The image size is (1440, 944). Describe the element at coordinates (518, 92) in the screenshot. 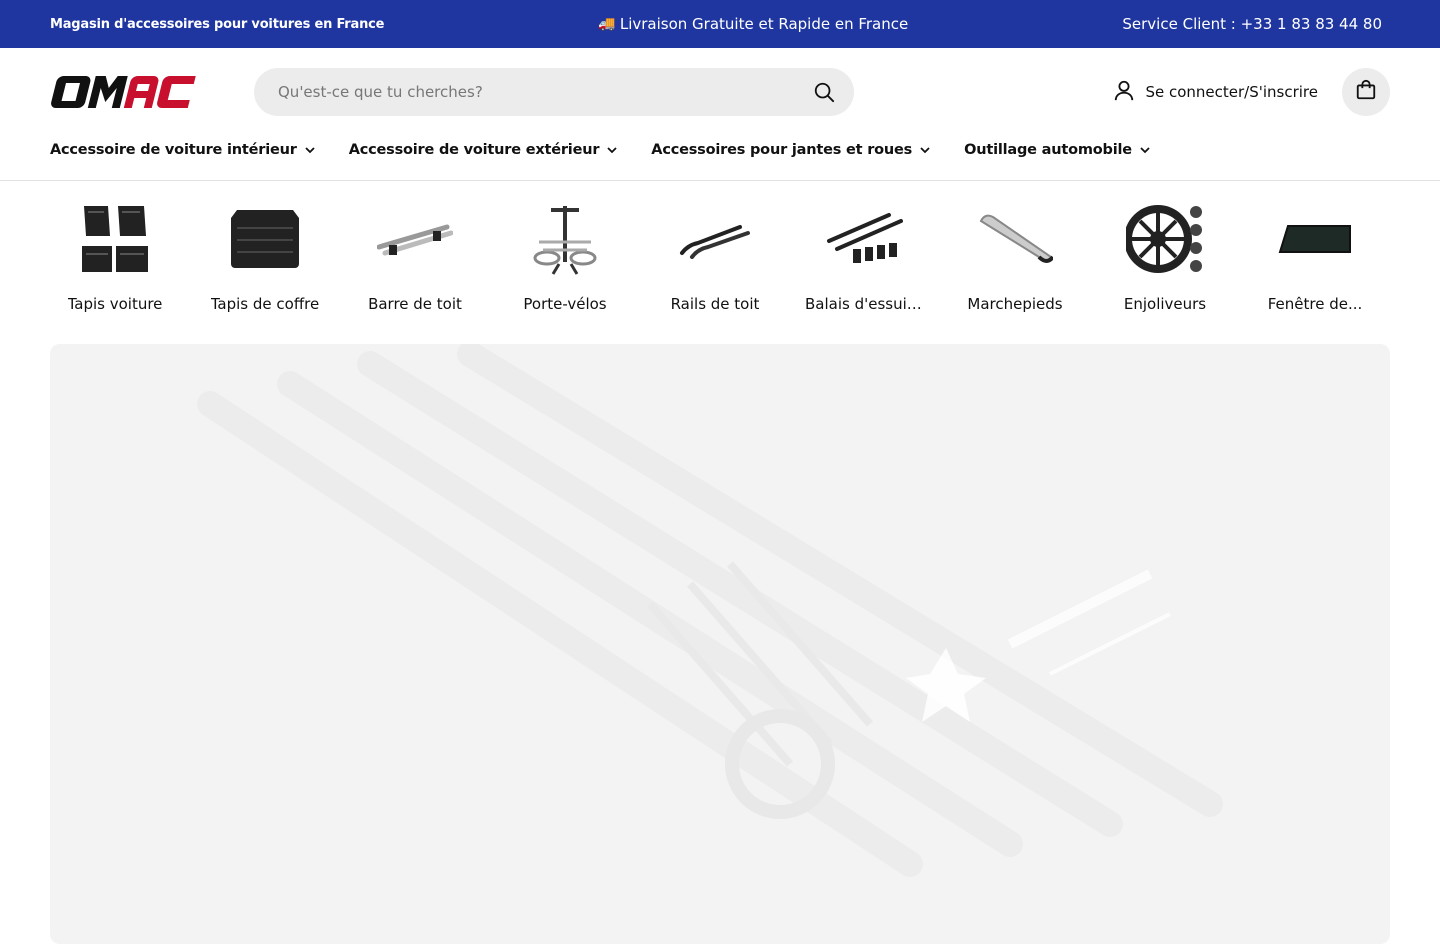

I see `search-input` at that location.